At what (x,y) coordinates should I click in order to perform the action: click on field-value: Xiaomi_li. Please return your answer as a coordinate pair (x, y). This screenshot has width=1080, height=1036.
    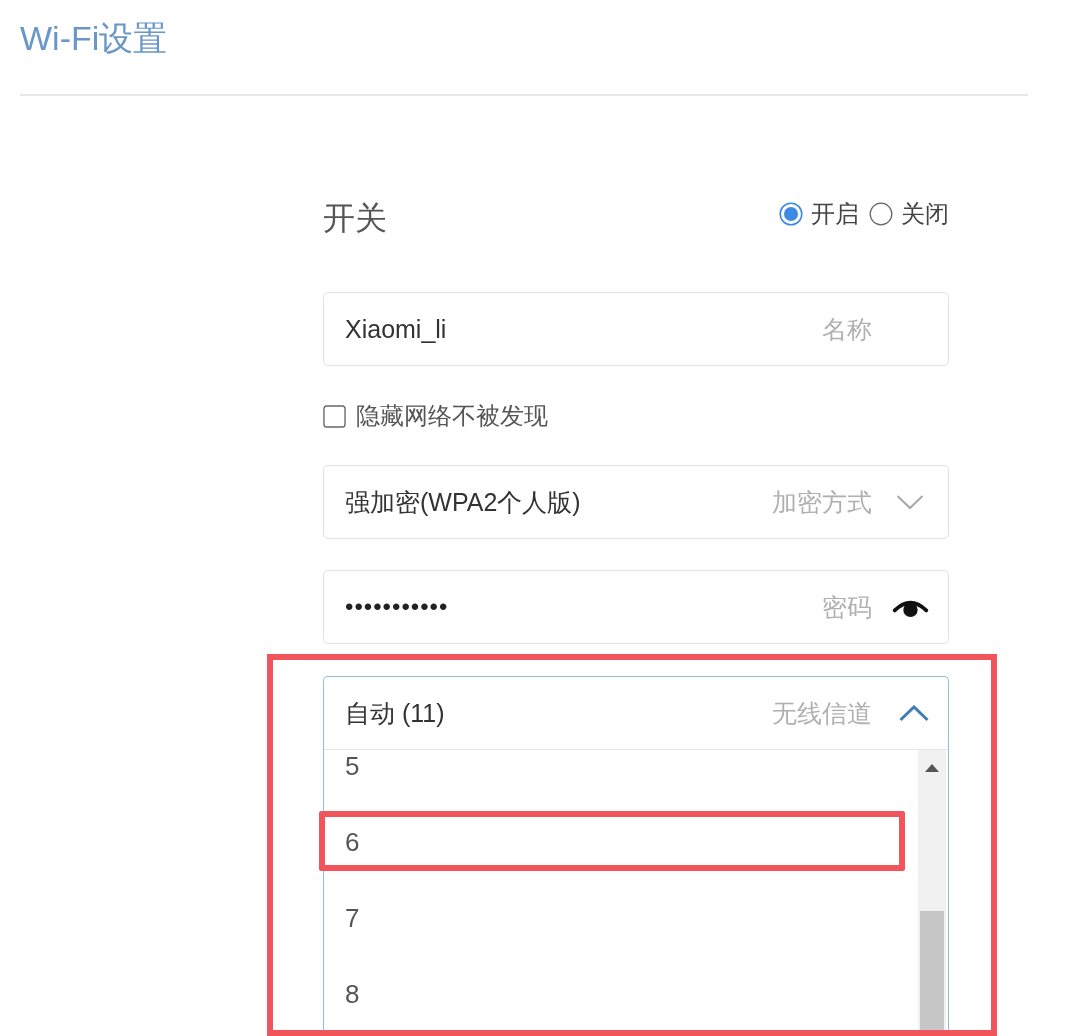
    Looking at the image, I should click on (396, 329).